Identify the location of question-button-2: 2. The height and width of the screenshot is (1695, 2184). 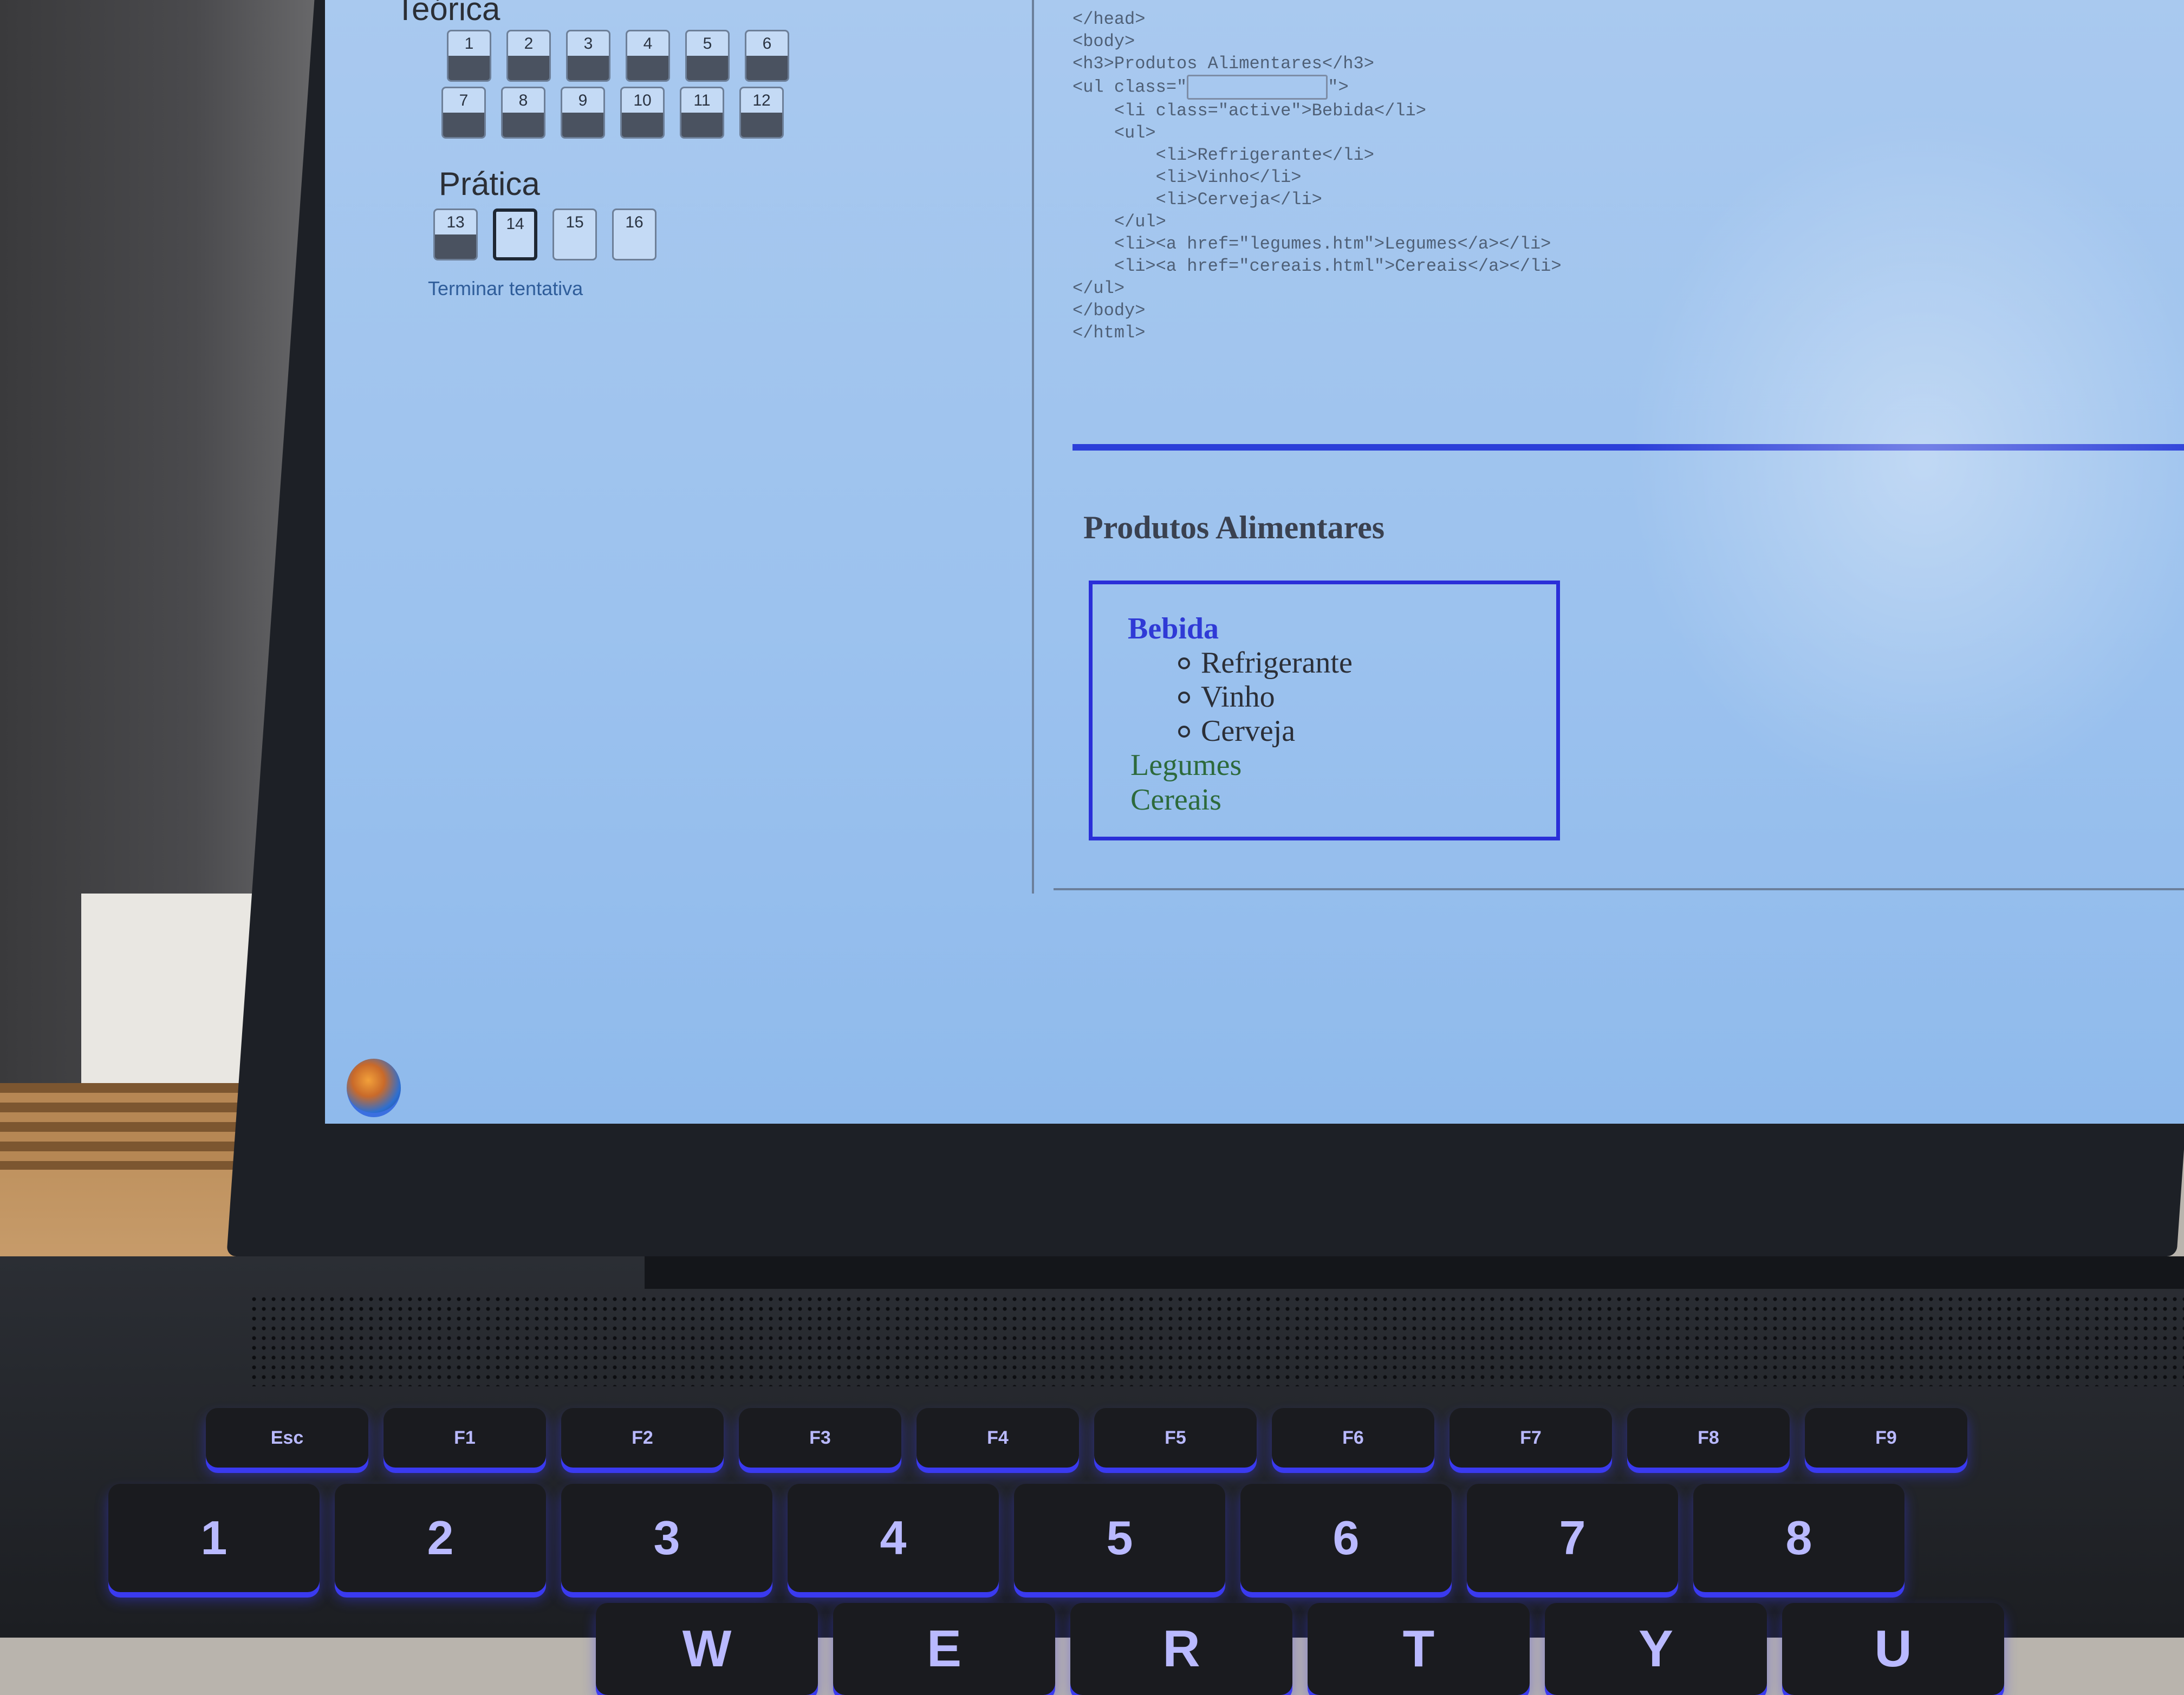
(528, 56).